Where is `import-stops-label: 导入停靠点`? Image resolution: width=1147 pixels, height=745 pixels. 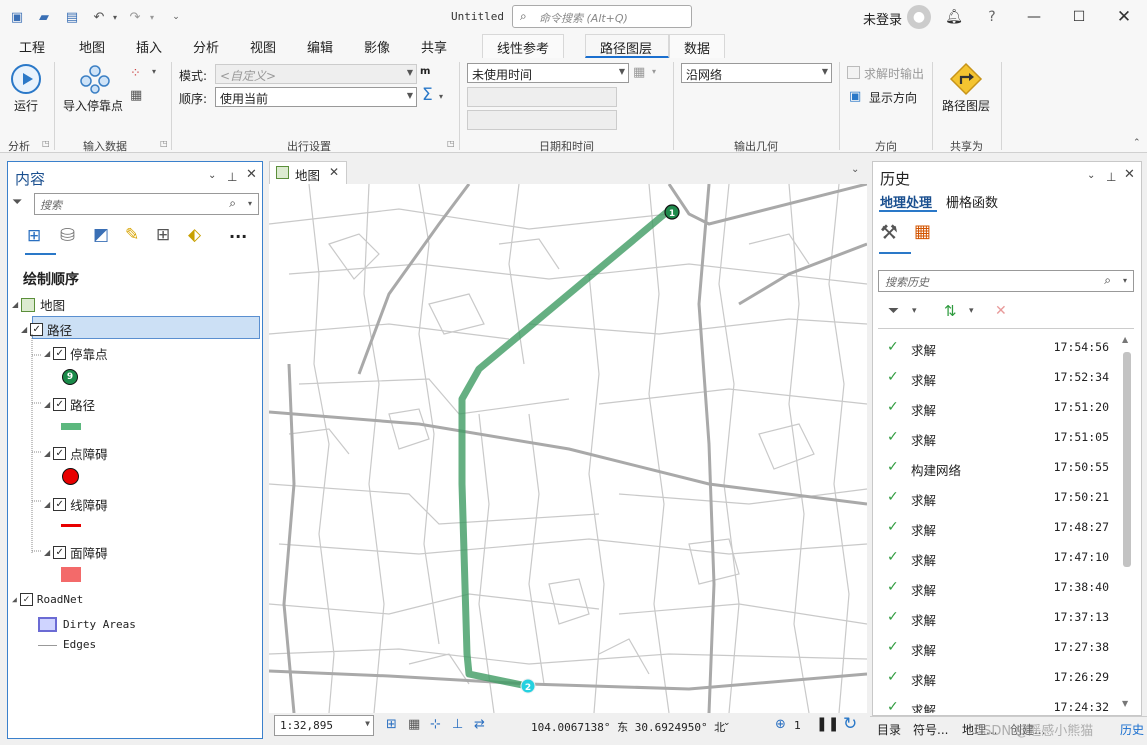
import-stops-label: 导入停靠点 is located at coordinates (93, 105).